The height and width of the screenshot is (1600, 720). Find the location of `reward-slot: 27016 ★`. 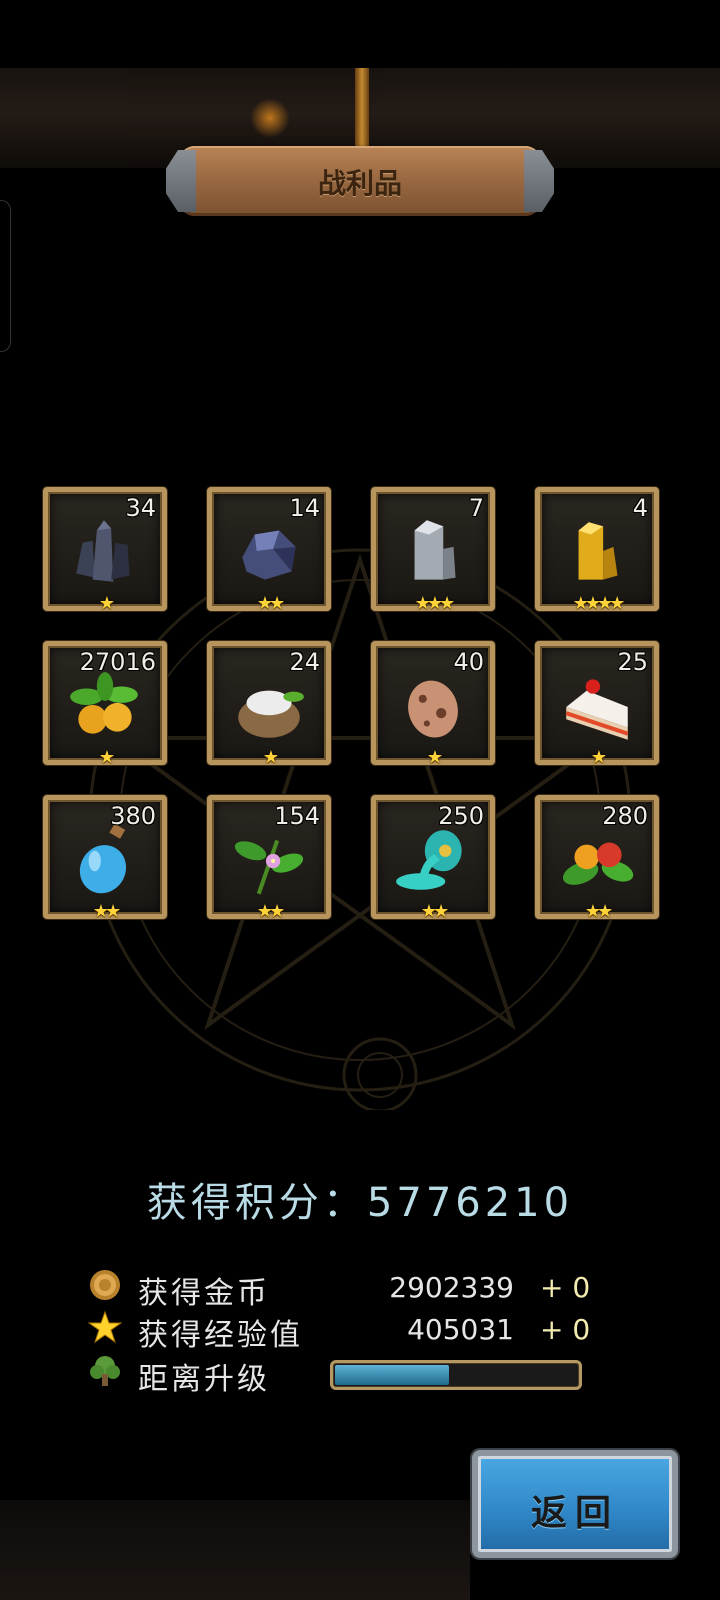

reward-slot: 27016 ★ is located at coordinates (105, 704).